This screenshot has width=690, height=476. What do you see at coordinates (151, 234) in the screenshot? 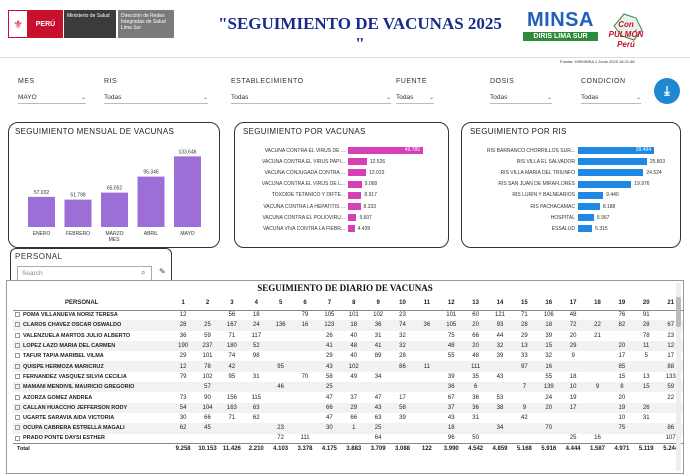
I see `monthly-category-label: ABRIL` at bounding box center [151, 234].